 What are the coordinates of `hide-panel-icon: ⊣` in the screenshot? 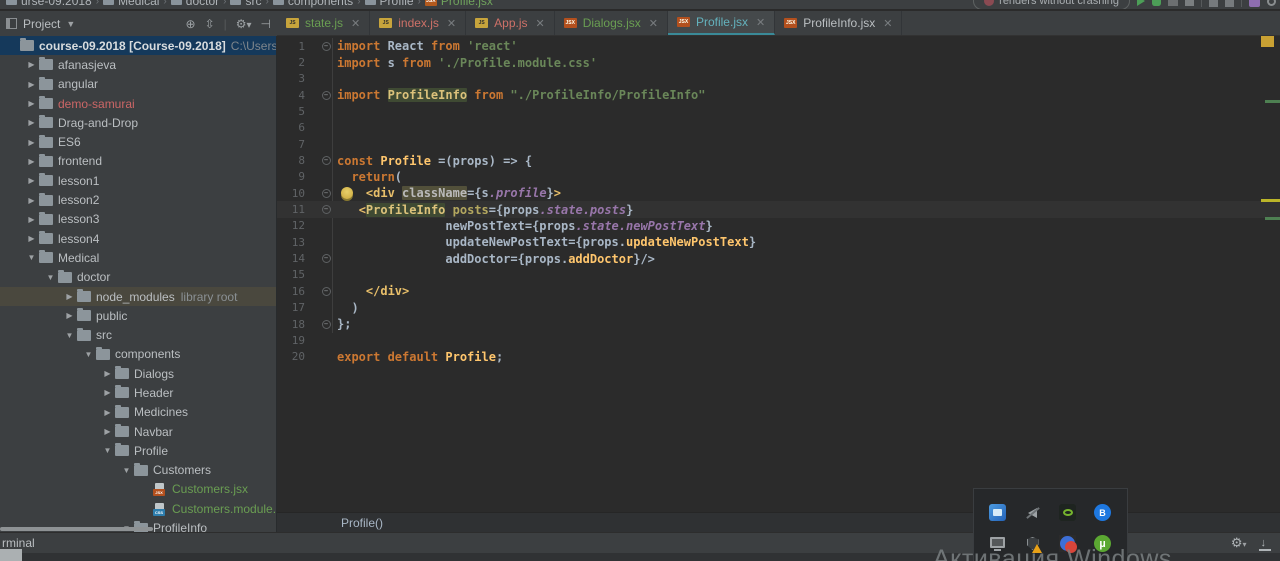 It's located at (266, 24).